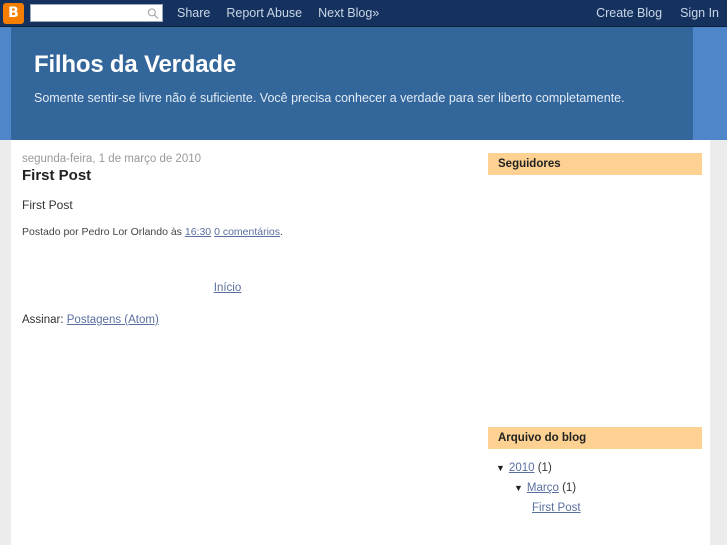 This screenshot has width=727, height=545. What do you see at coordinates (699, 13) in the screenshot?
I see `navbar-link-sign-in: Sign In` at bounding box center [699, 13].